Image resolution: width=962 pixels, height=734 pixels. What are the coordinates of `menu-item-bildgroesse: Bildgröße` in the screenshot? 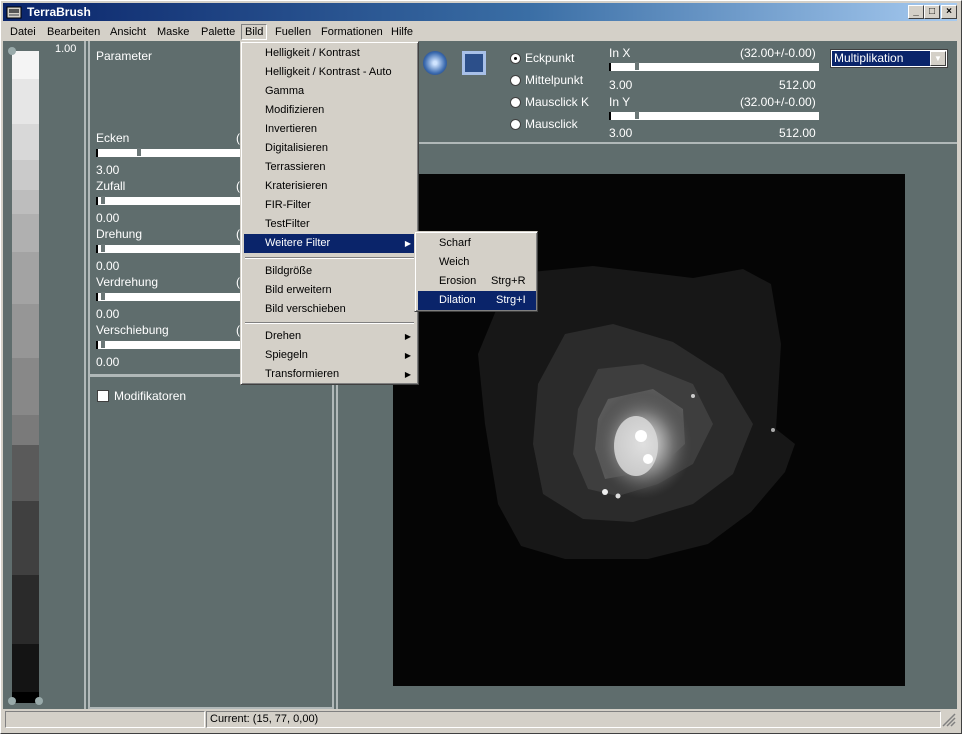 It's located at (330, 271).